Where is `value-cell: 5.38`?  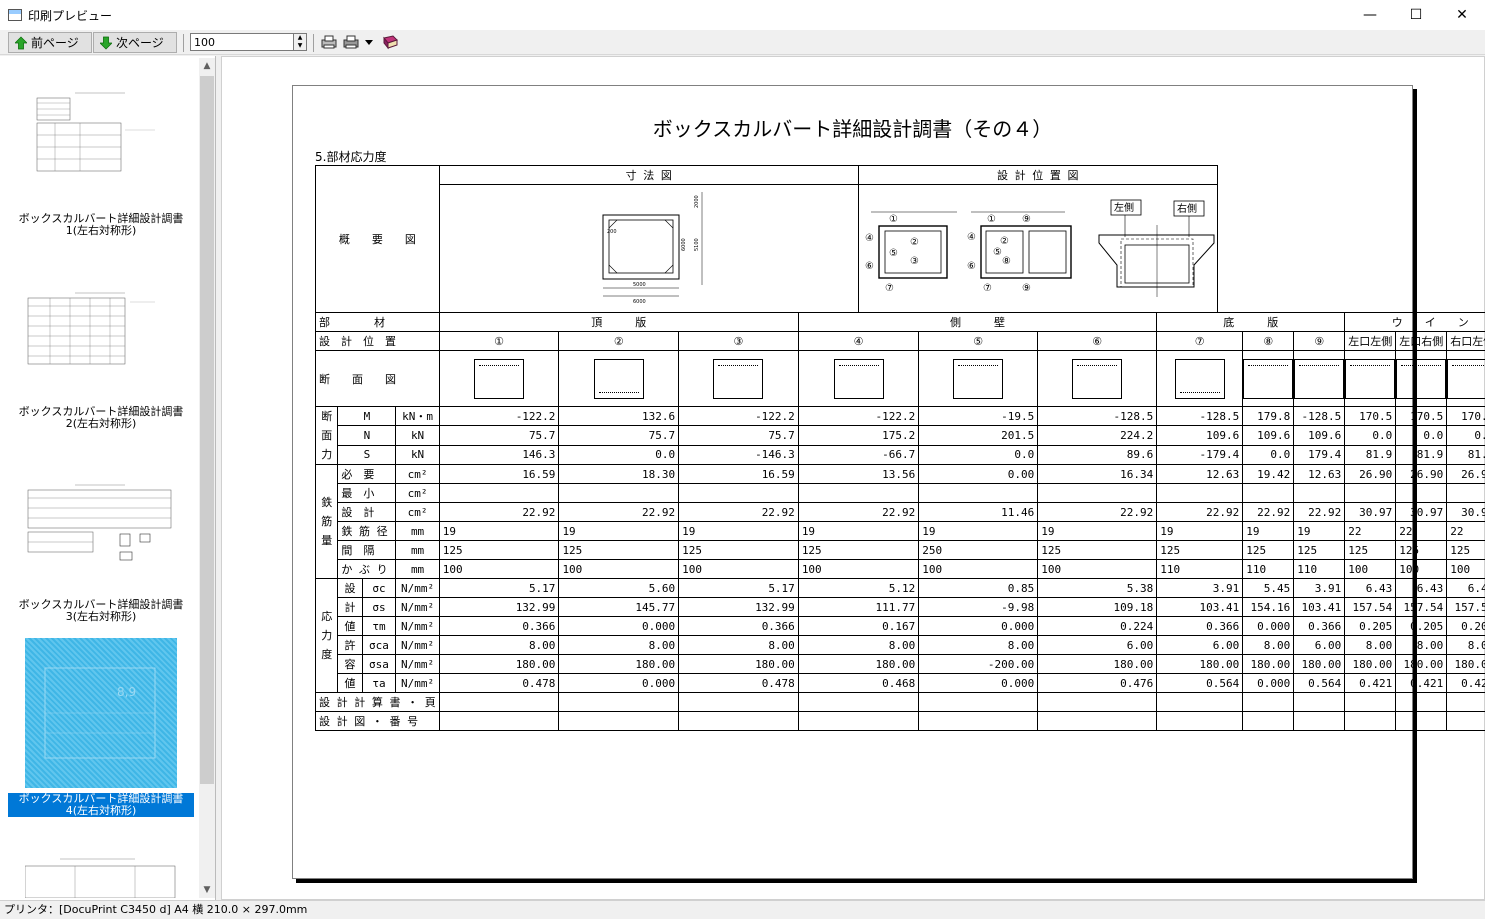 value-cell: 5.38 is located at coordinates (1097, 588).